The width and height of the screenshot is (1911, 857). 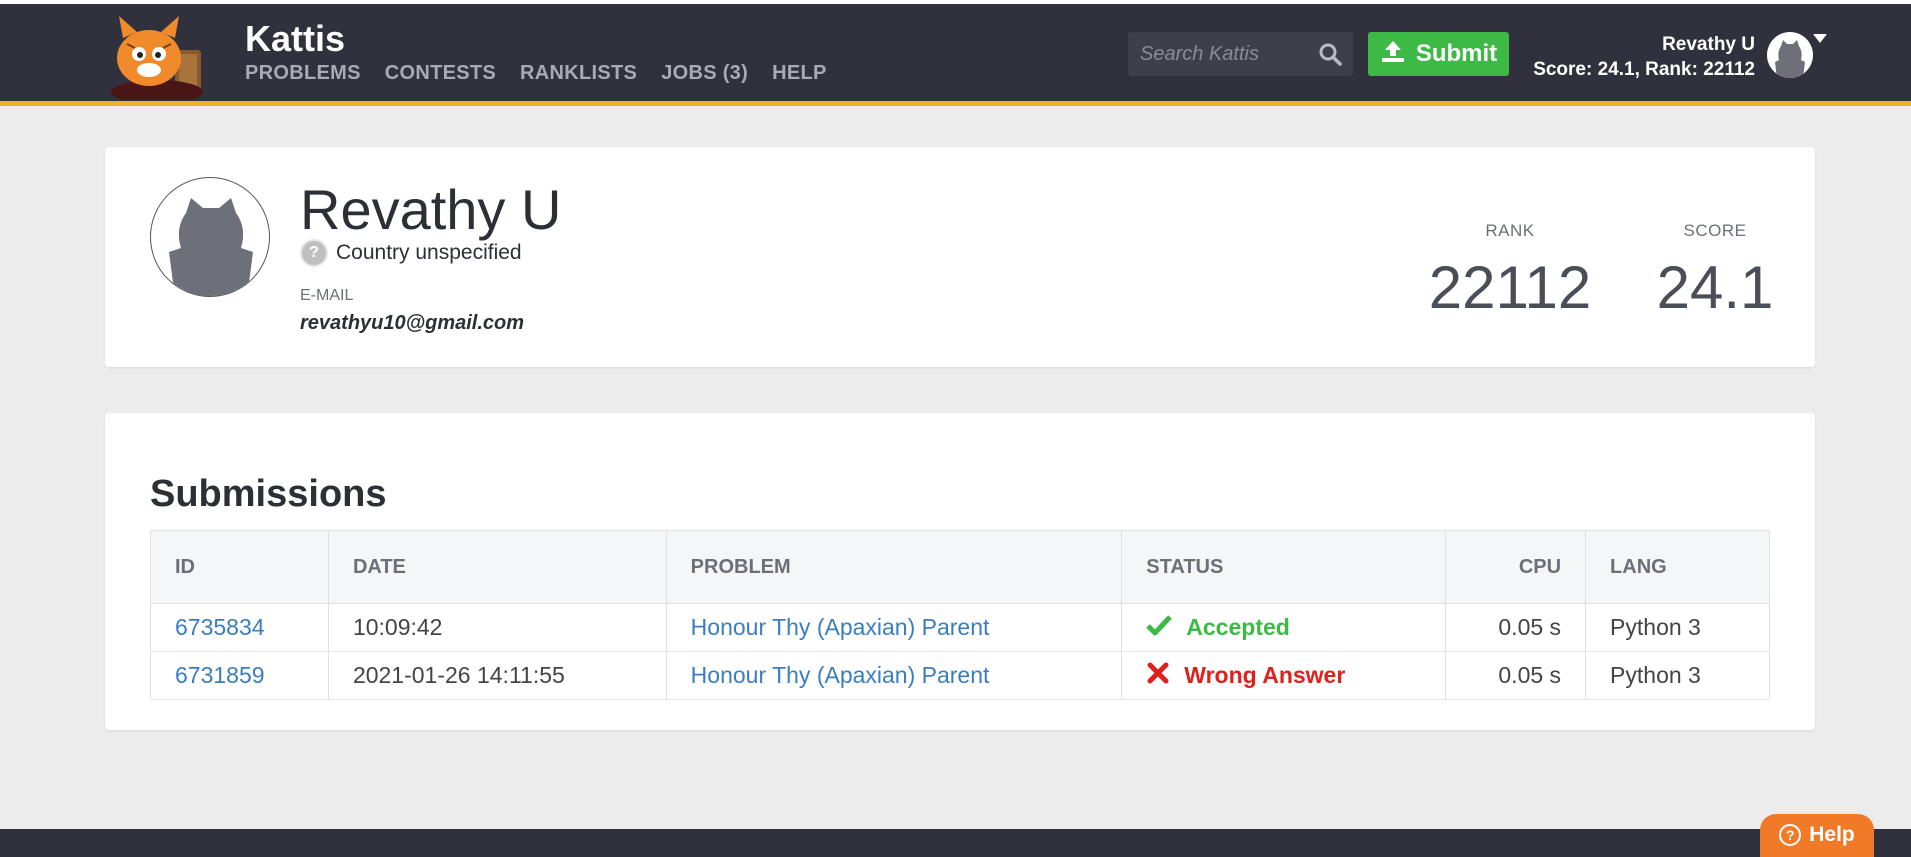 What do you see at coordinates (1284, 567) in the screenshot?
I see `col-status: STATUS` at bounding box center [1284, 567].